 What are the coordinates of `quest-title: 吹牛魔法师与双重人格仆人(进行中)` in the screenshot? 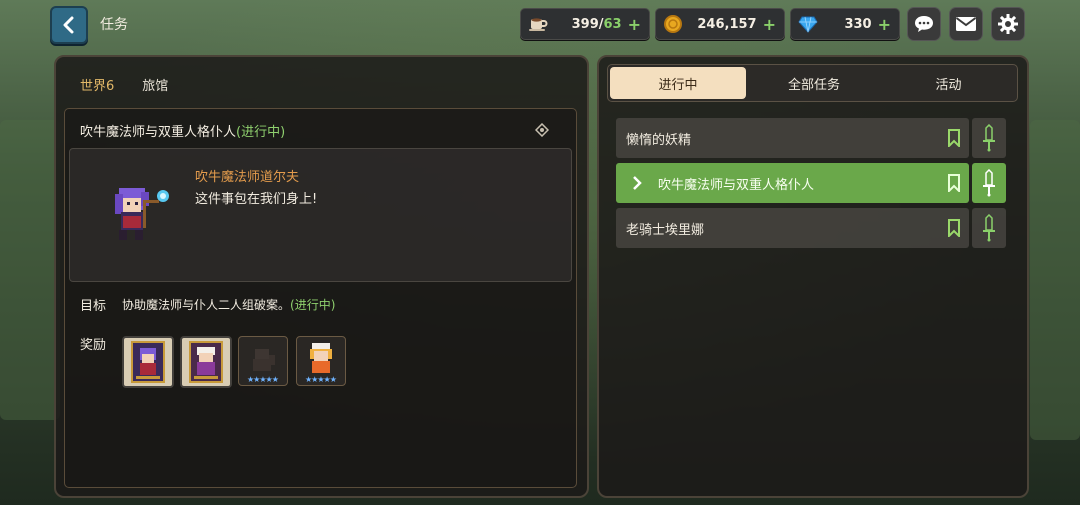 It's located at (182, 130).